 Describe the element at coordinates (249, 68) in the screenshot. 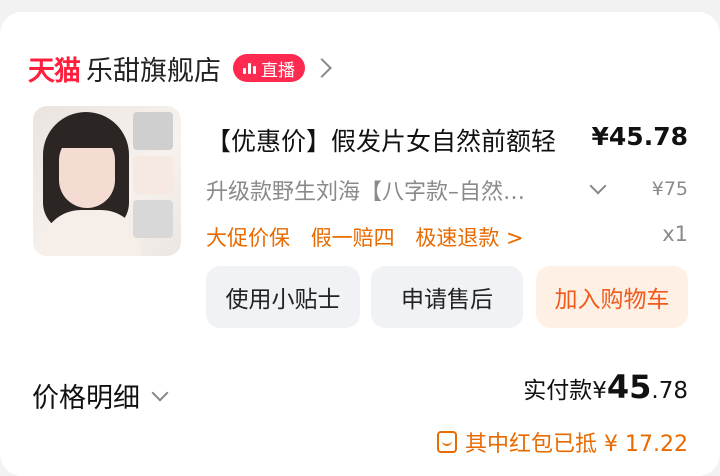

I see `live-bars-icon` at that location.